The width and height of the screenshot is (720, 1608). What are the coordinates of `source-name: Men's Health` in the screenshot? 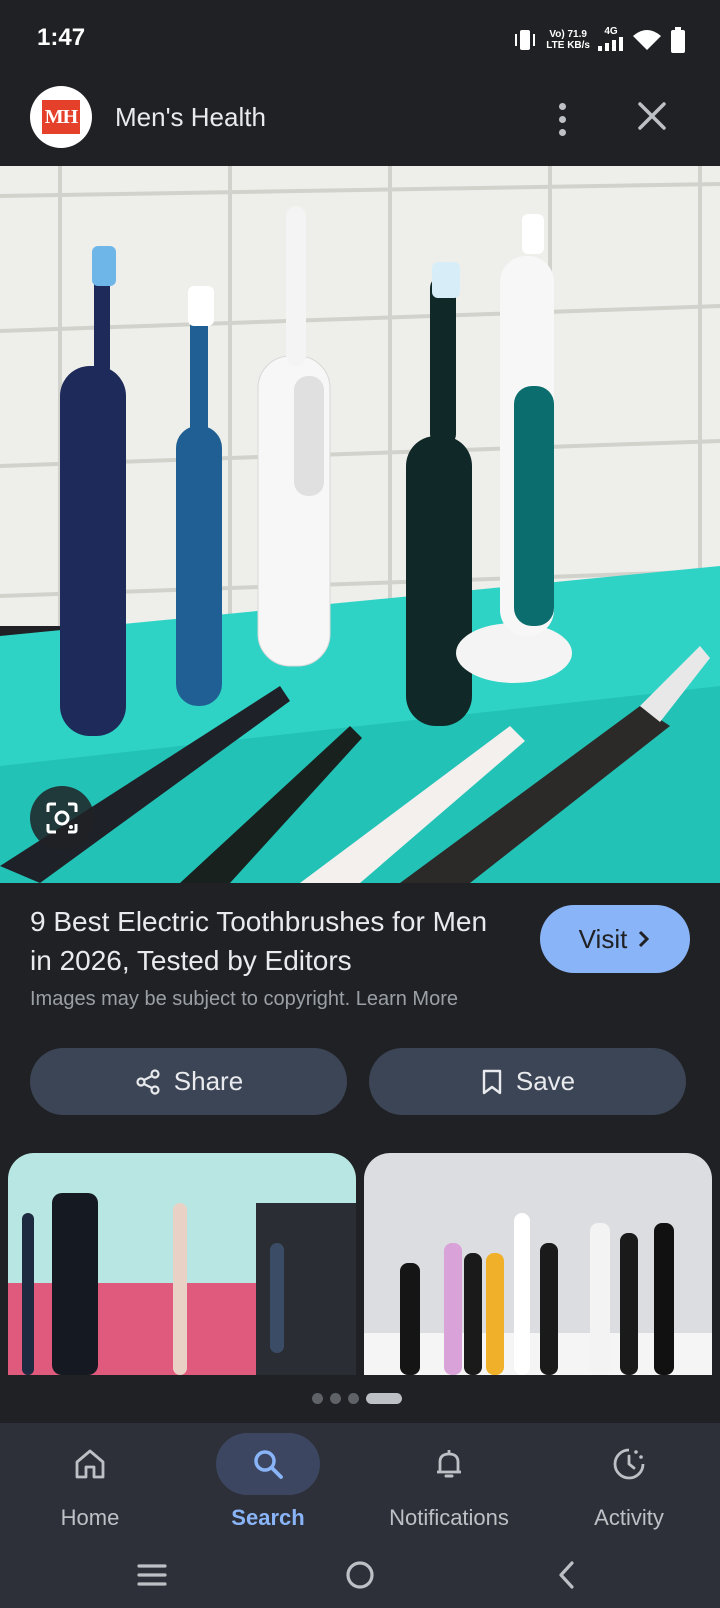 It's located at (190, 117).